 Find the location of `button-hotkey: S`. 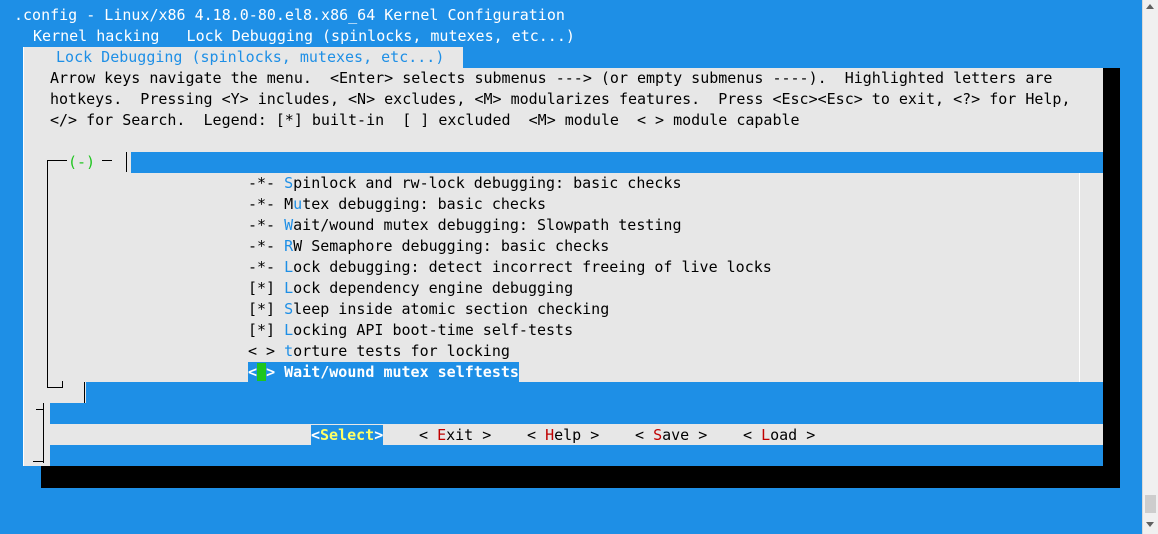

button-hotkey: S is located at coordinates (658, 435).